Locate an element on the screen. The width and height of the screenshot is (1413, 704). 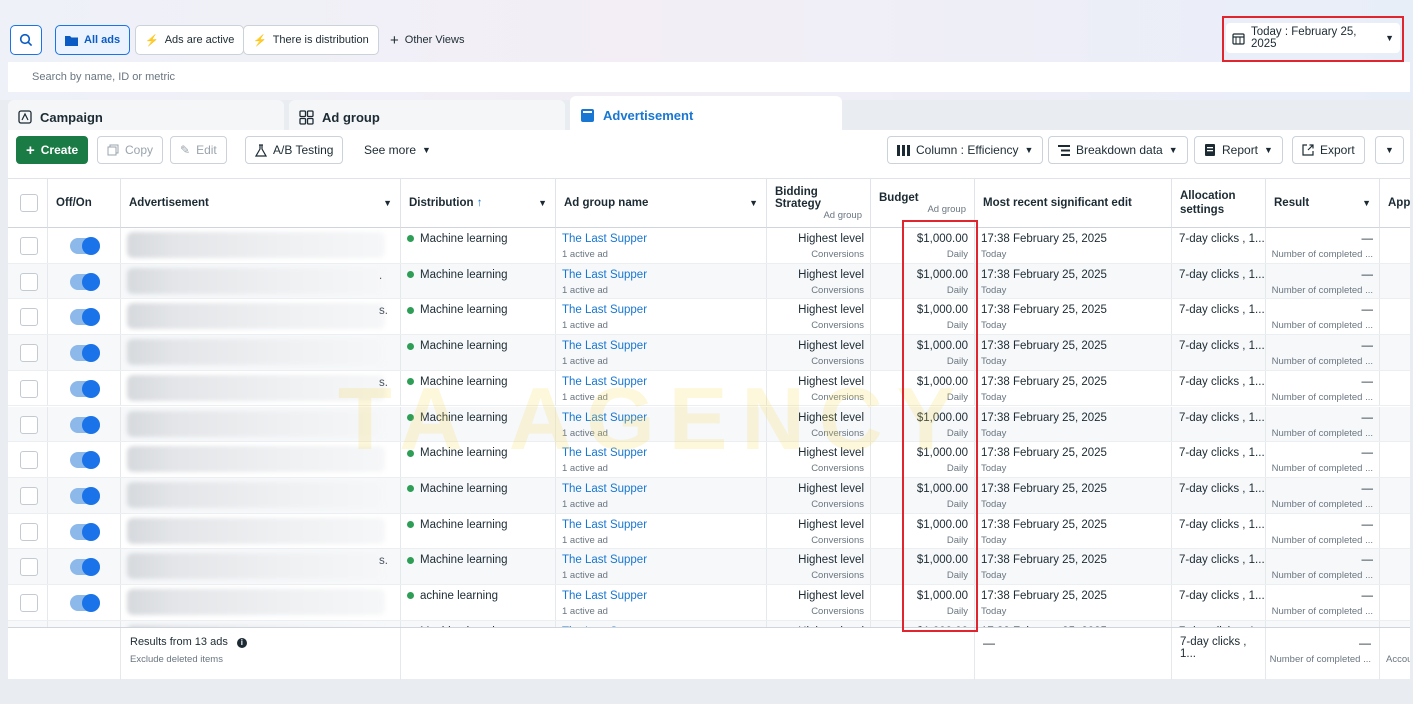
allocation-label: Allocation settings is located at coordinates (1208, 203).